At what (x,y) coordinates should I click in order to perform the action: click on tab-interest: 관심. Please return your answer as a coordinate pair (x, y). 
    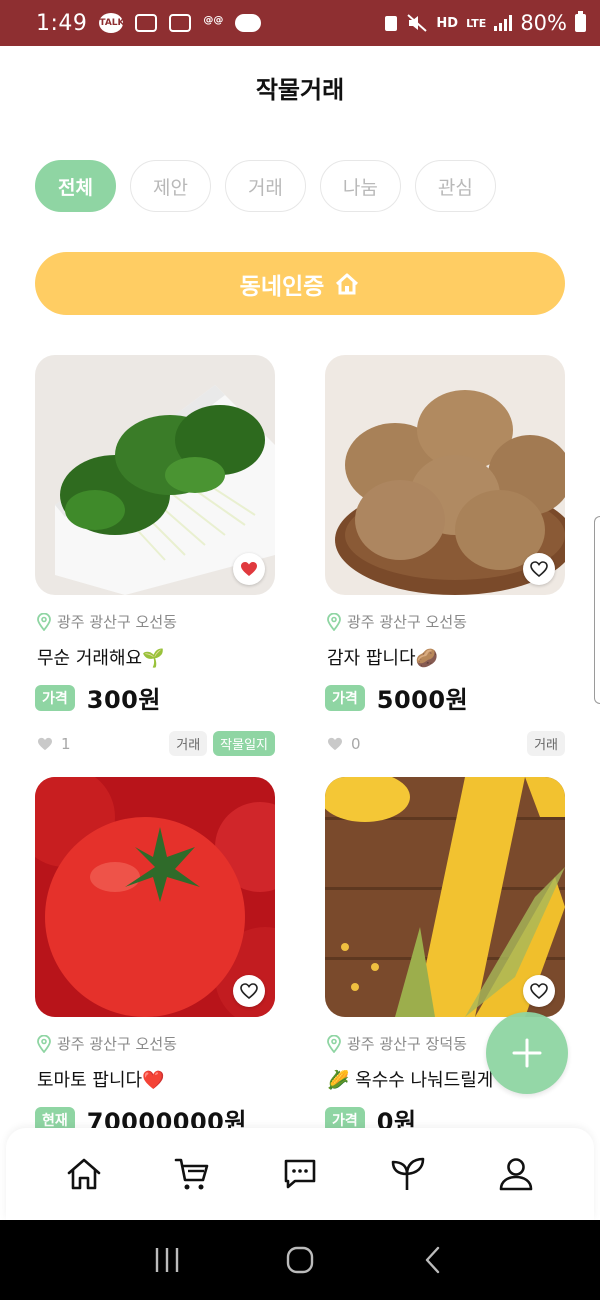
    Looking at the image, I should click on (455, 186).